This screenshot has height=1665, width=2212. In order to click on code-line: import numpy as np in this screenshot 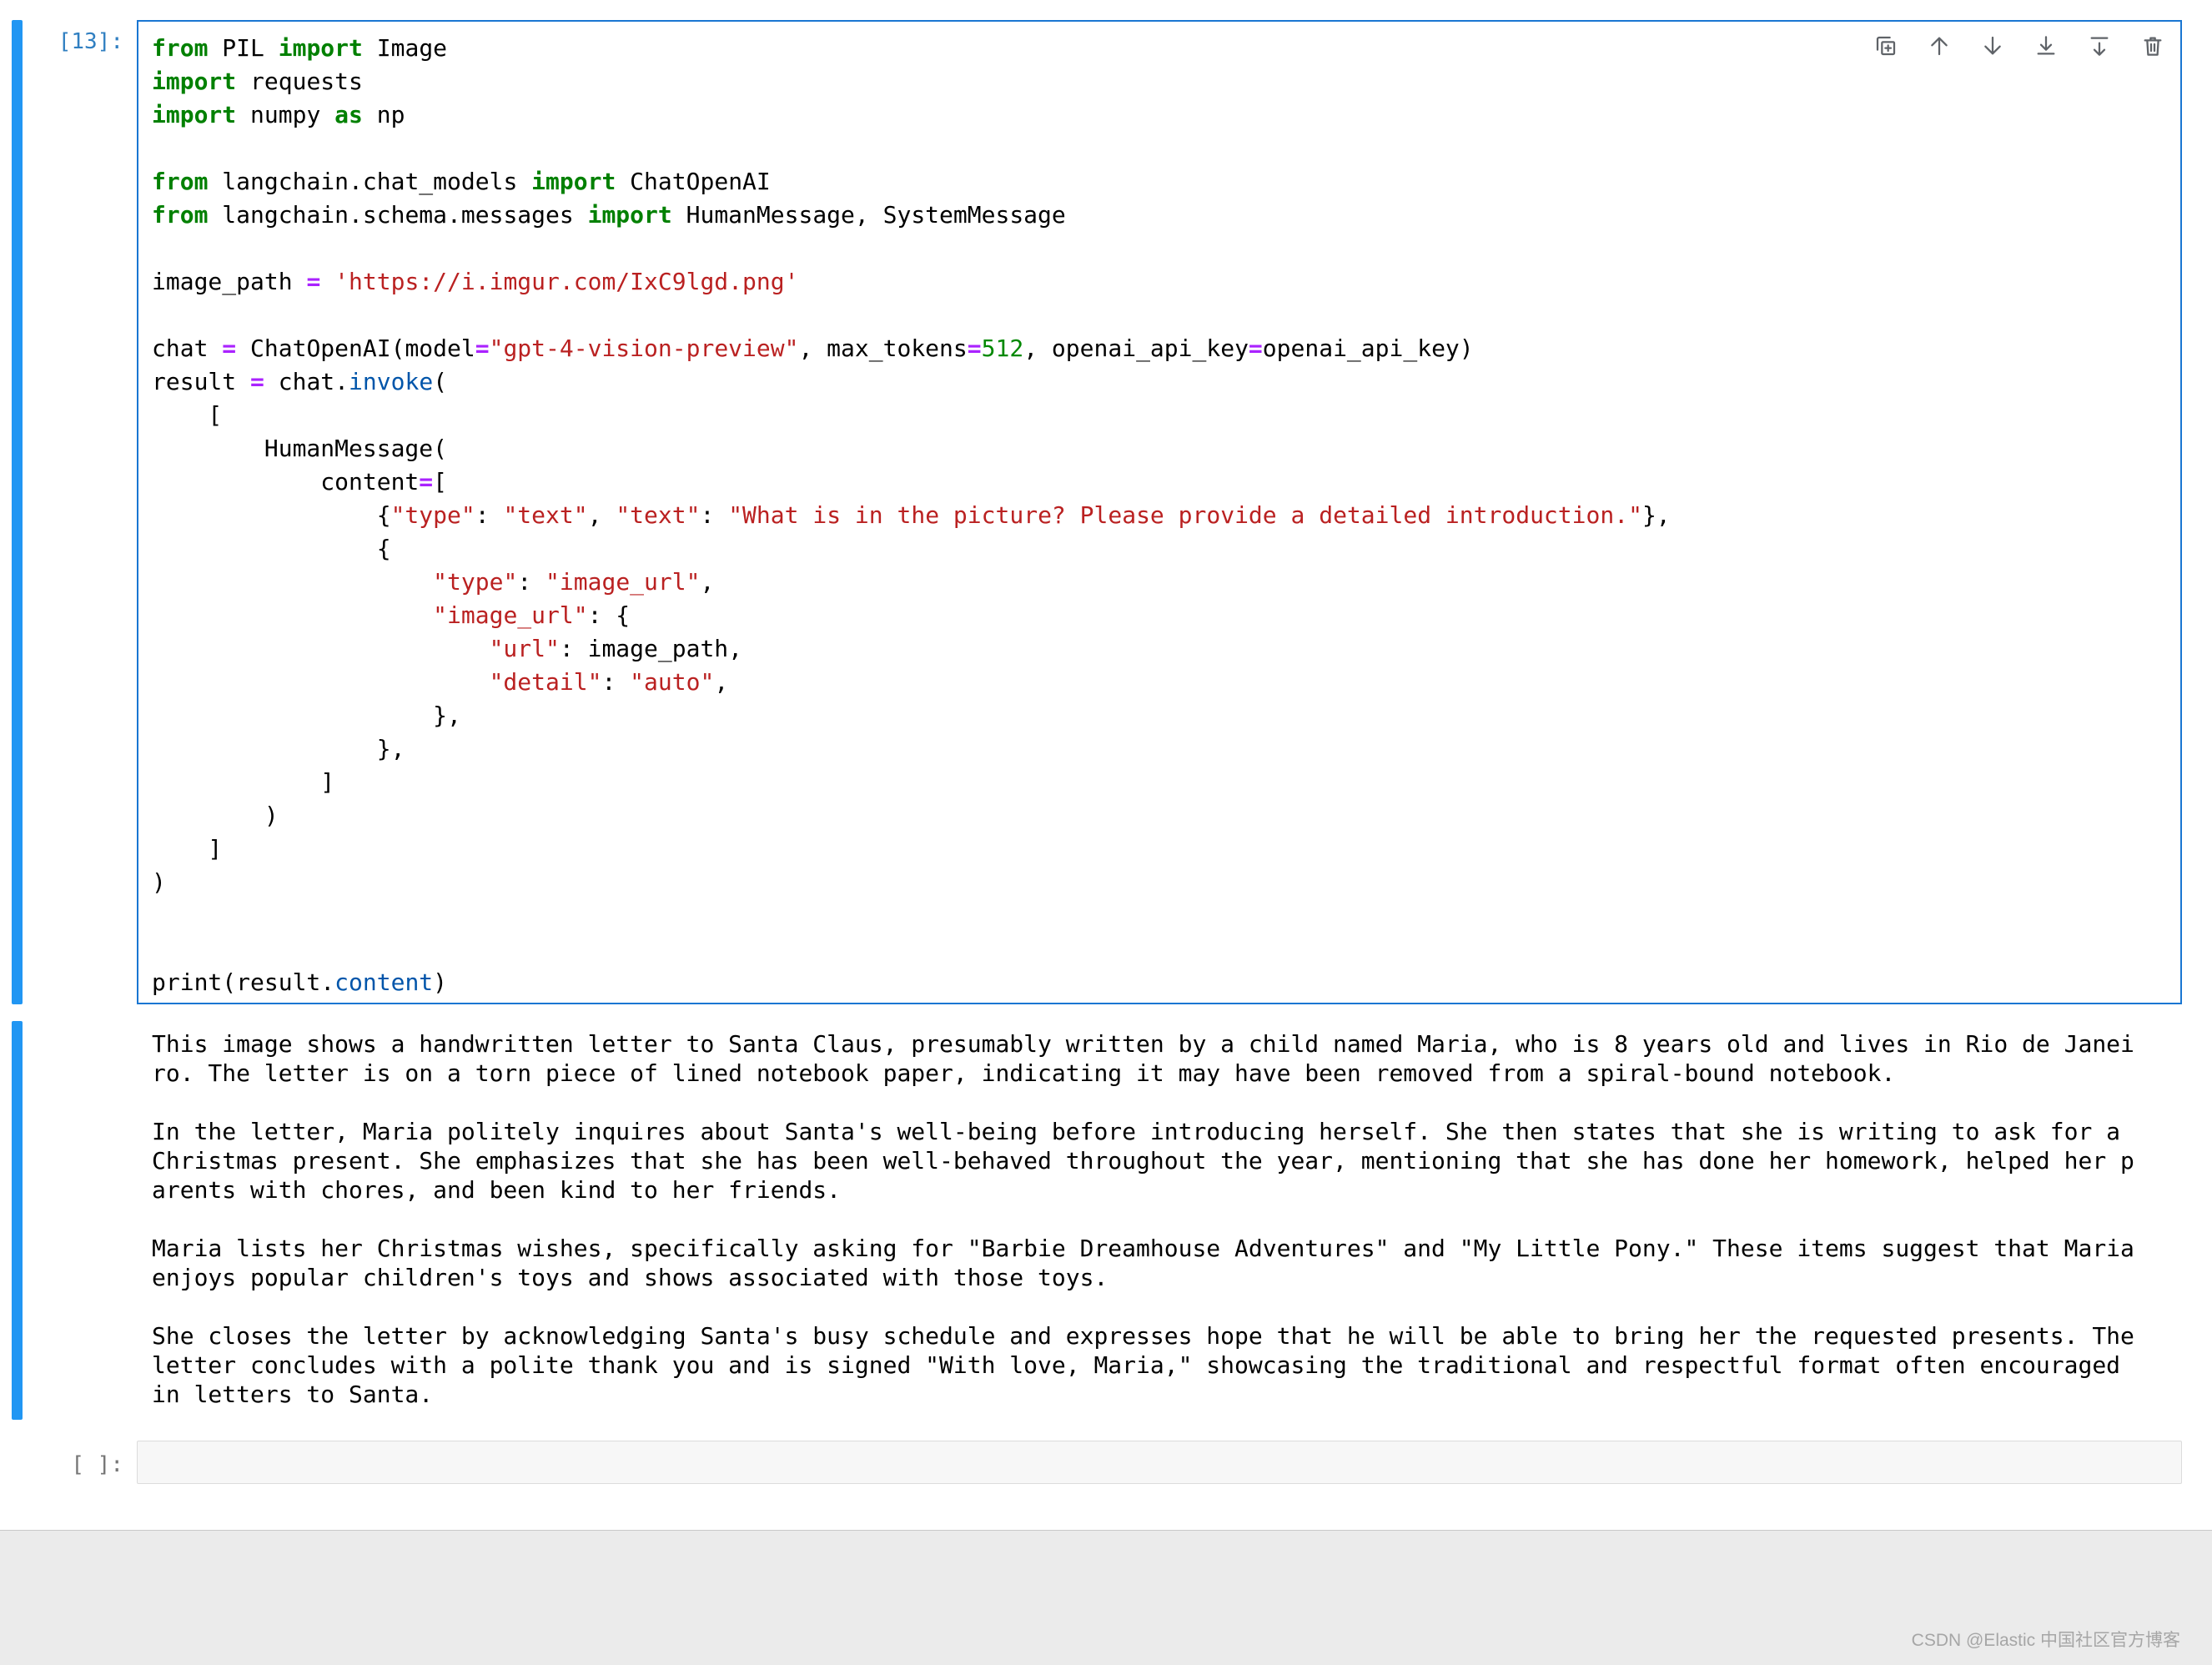, I will do `click(278, 114)`.